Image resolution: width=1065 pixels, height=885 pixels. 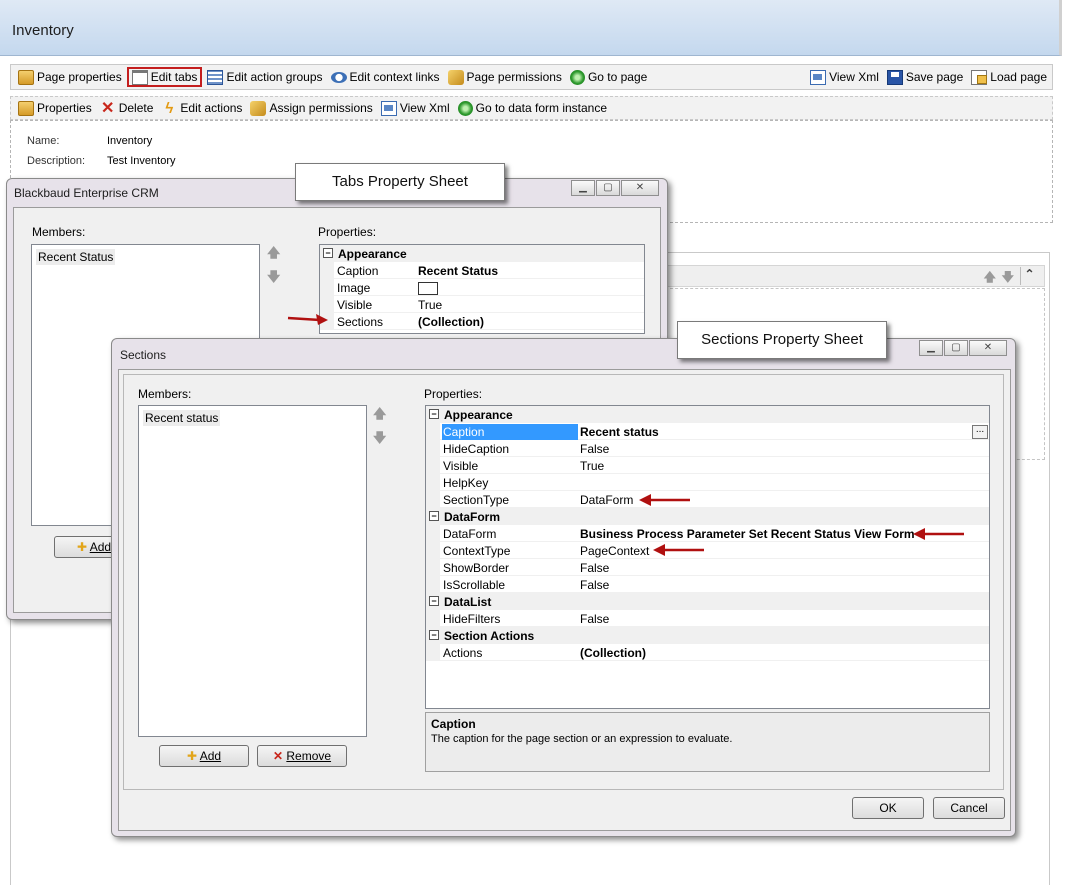 I want to click on grid-row: HideCaption False, so click(x=707, y=448).